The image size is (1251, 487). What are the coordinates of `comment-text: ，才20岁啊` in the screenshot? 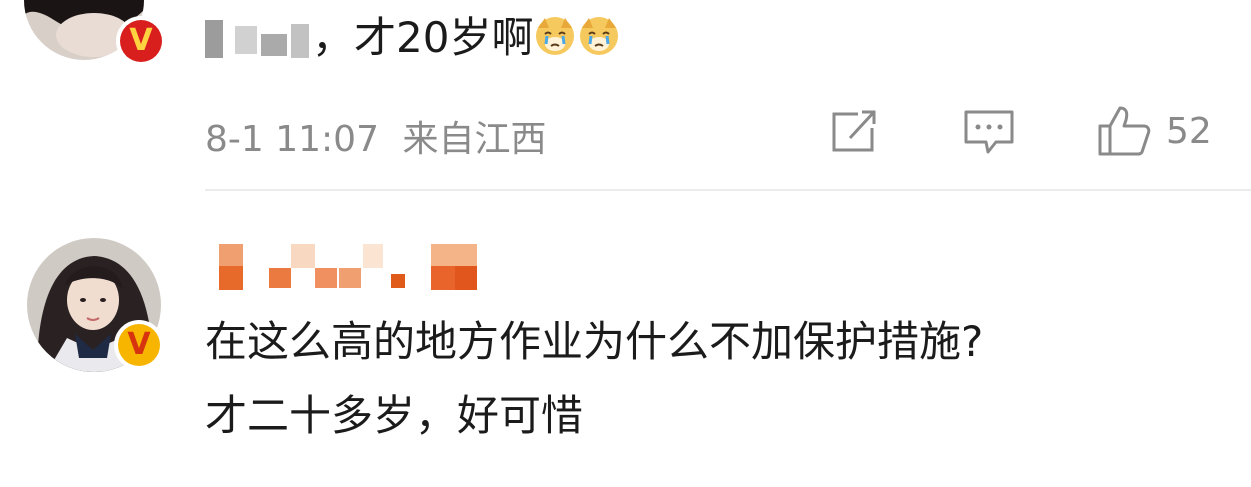 It's located at (466, 41).